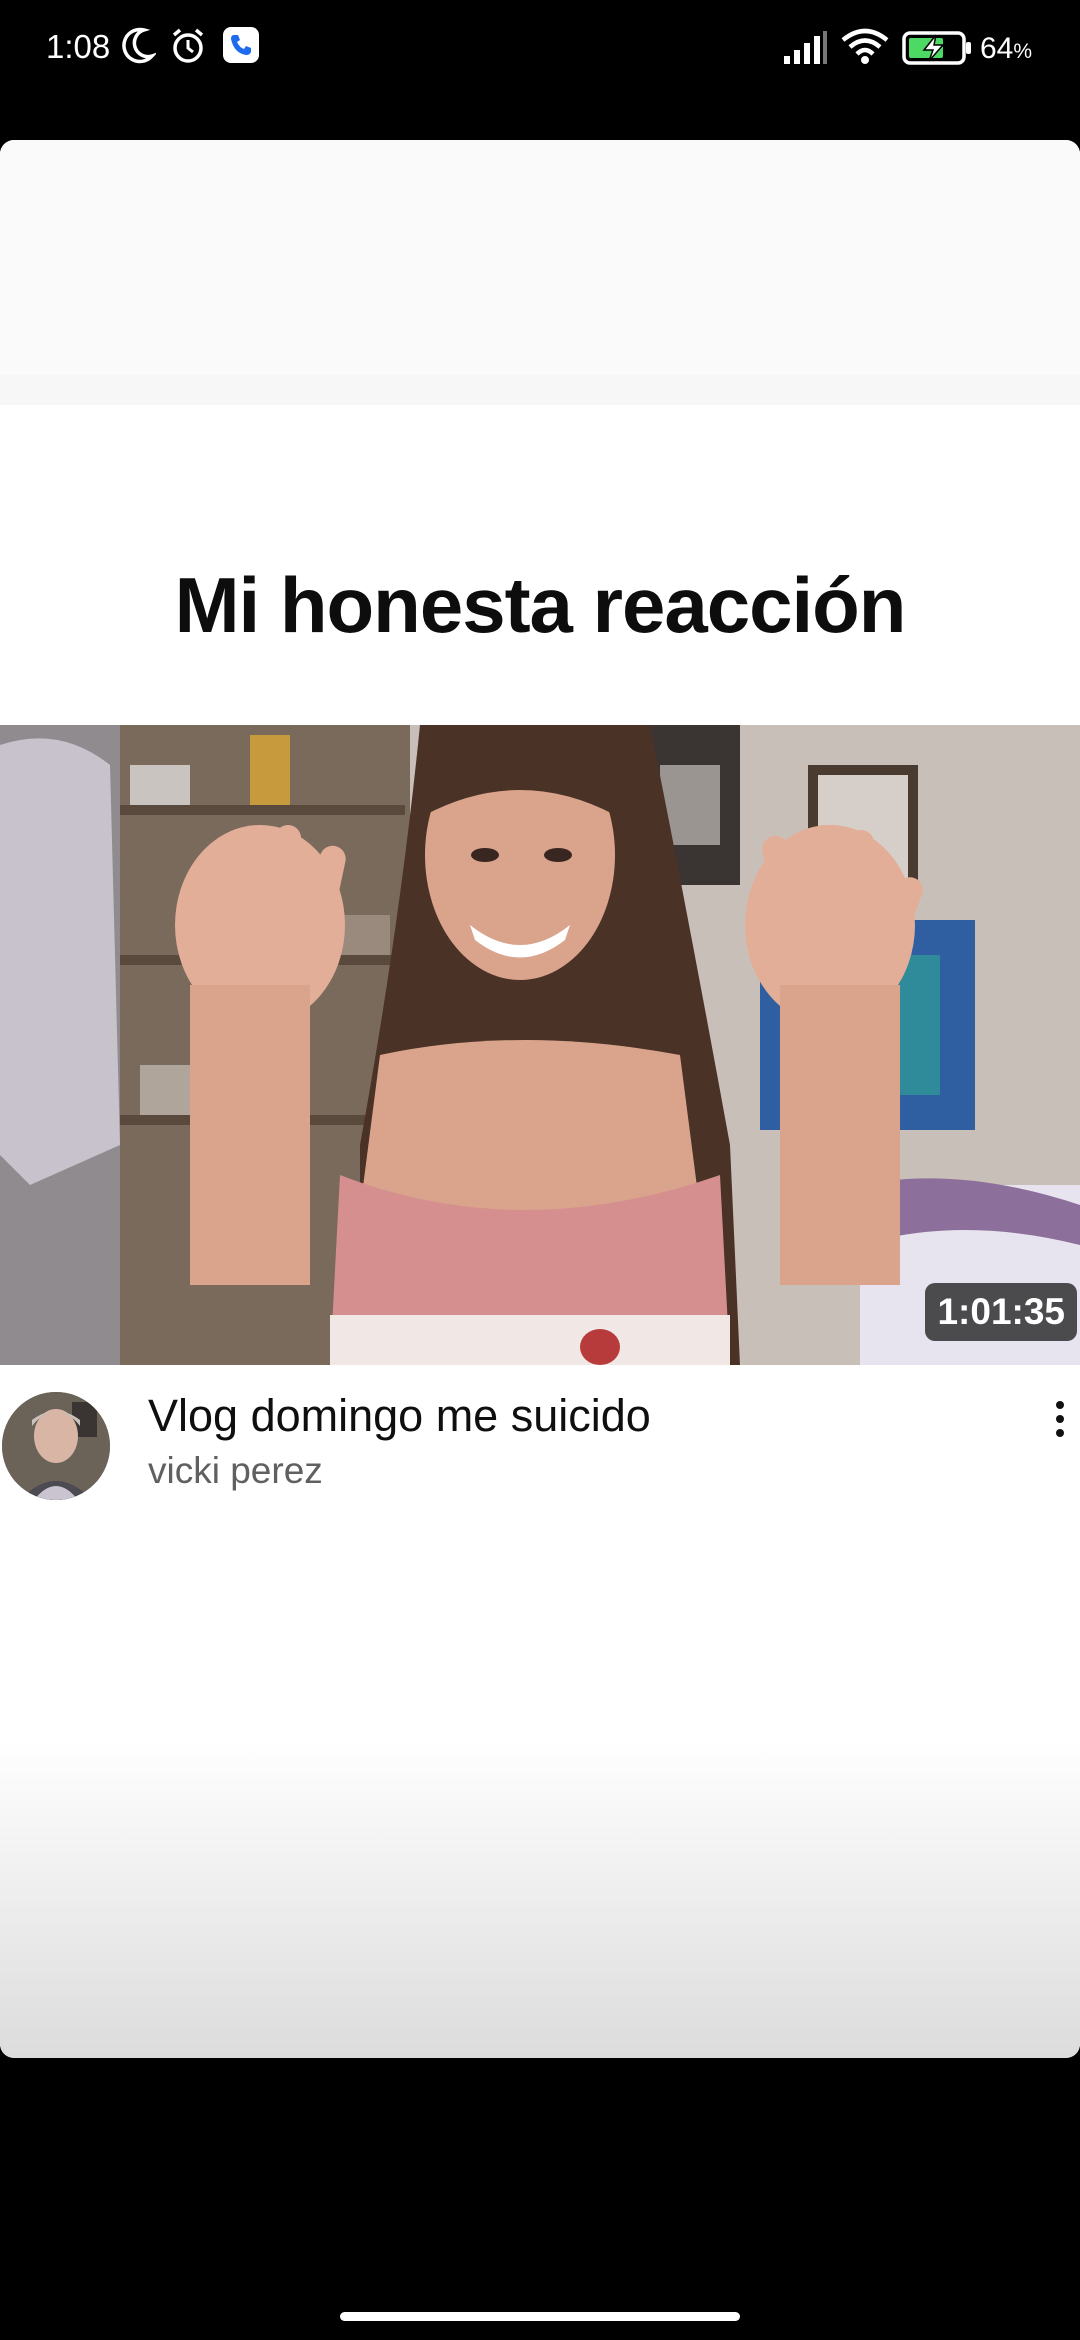 The image size is (1080, 2340). I want to click on battery-percentage: 64%, so click(1006, 48).